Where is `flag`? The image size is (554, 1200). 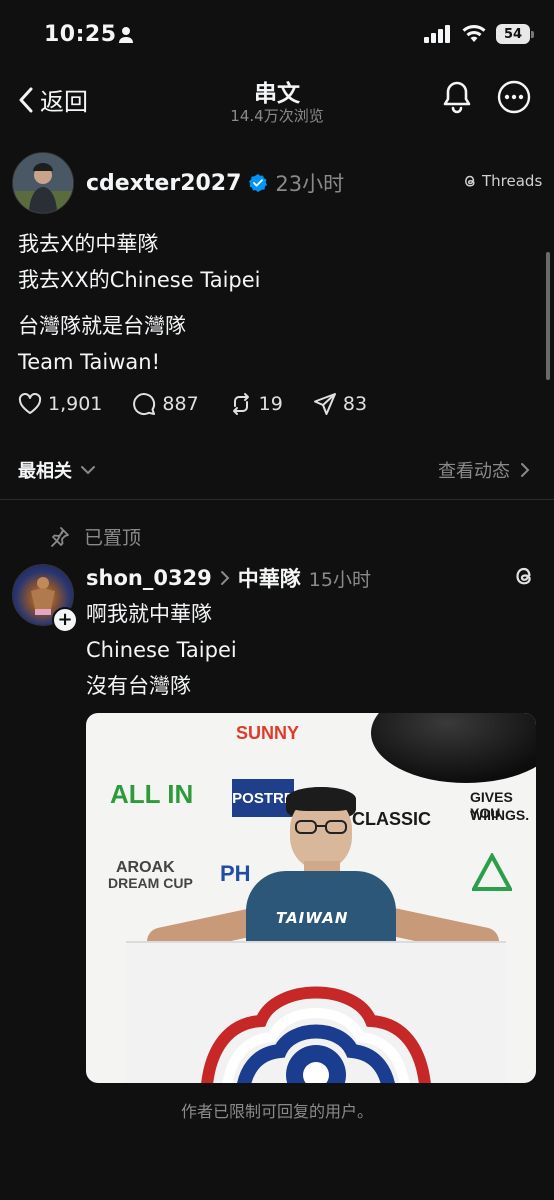
flag is located at coordinates (316, 1012).